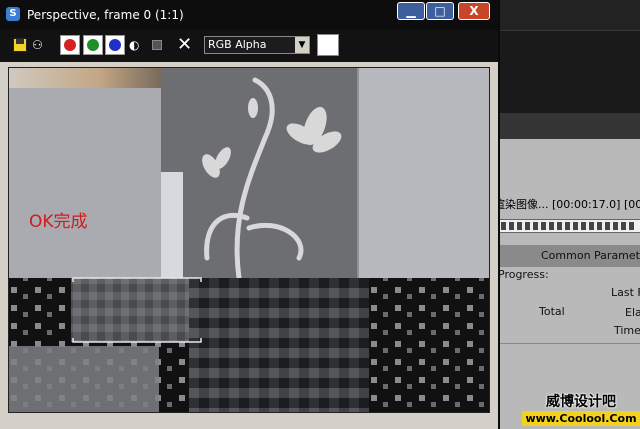 Image resolution: width=640 pixels, height=429 pixels. I want to click on minimize-button: ▁, so click(411, 11).